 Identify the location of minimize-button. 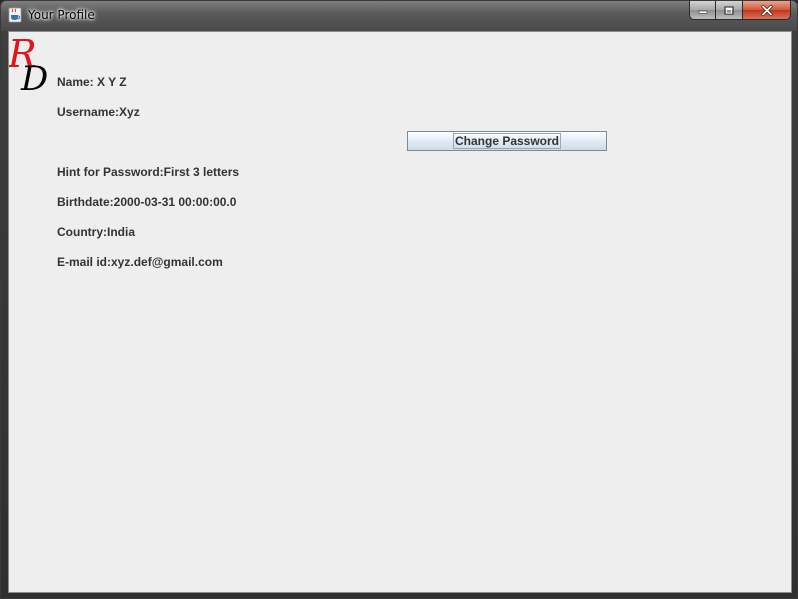
(702, 10).